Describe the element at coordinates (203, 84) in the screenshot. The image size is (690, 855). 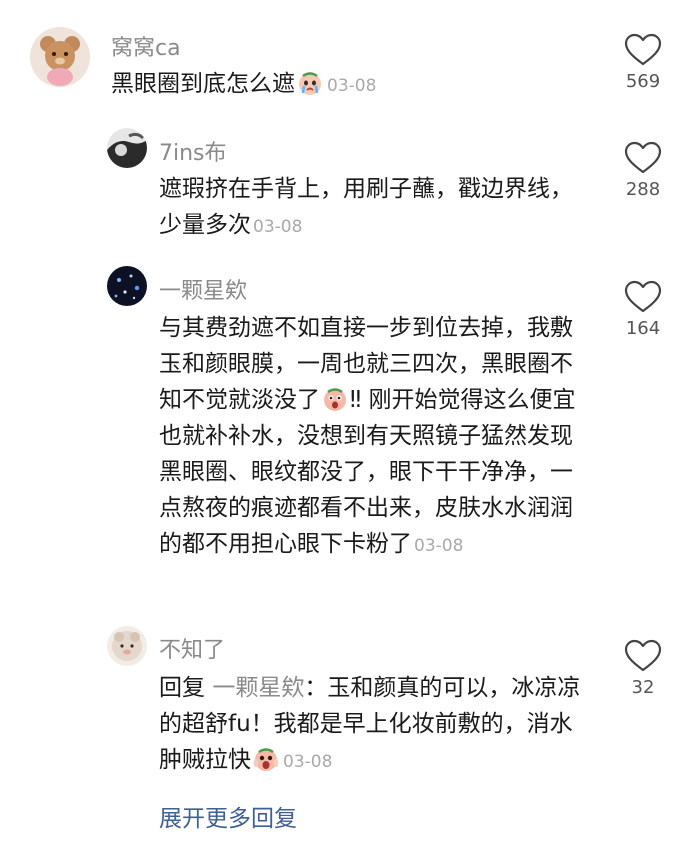
I see `comment-text-content: 黑眼圈到底怎么遮` at that location.